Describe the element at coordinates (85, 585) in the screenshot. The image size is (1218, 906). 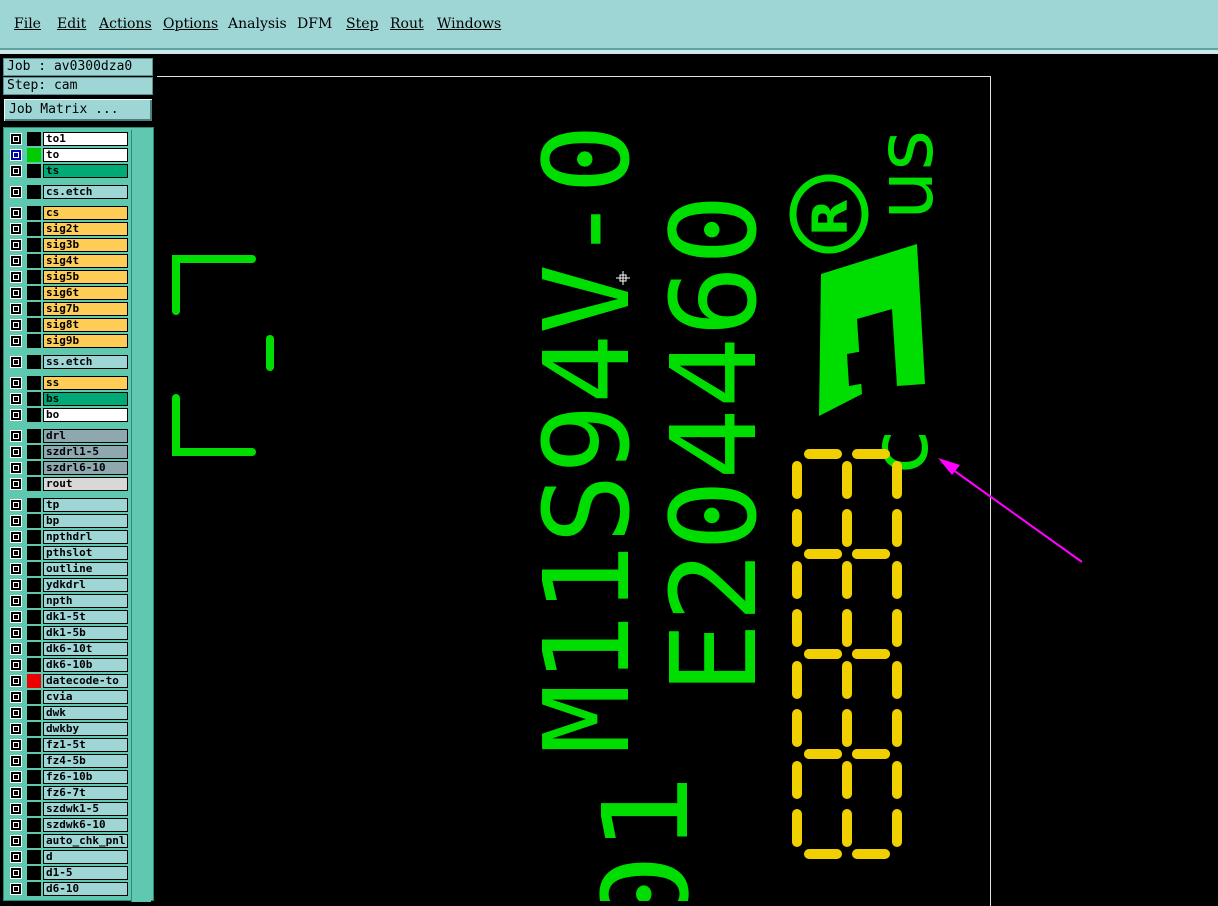
I see `layer-name: ydkdrl` at that location.